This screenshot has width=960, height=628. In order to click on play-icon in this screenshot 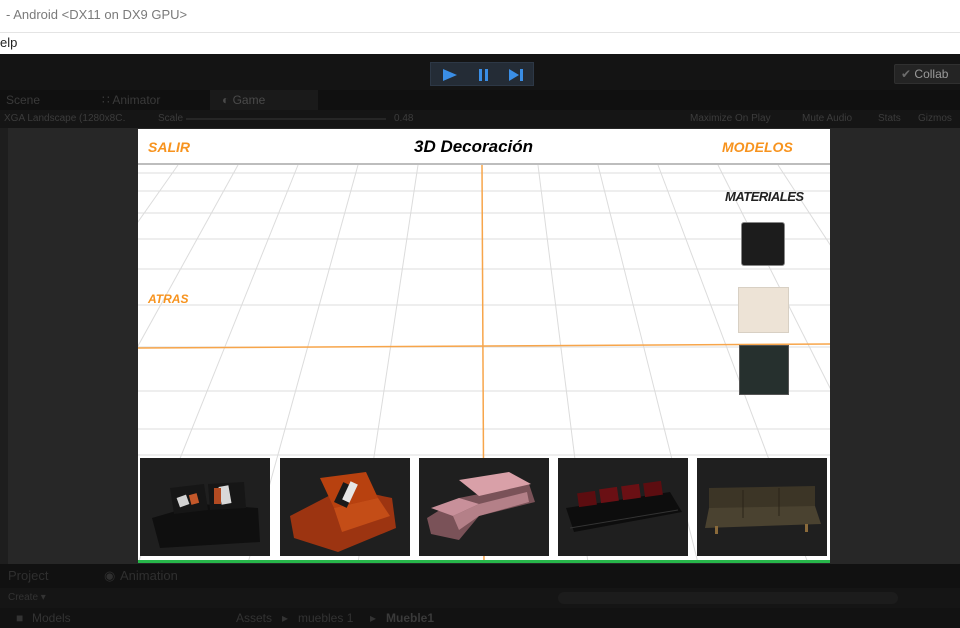, I will do `click(450, 75)`.